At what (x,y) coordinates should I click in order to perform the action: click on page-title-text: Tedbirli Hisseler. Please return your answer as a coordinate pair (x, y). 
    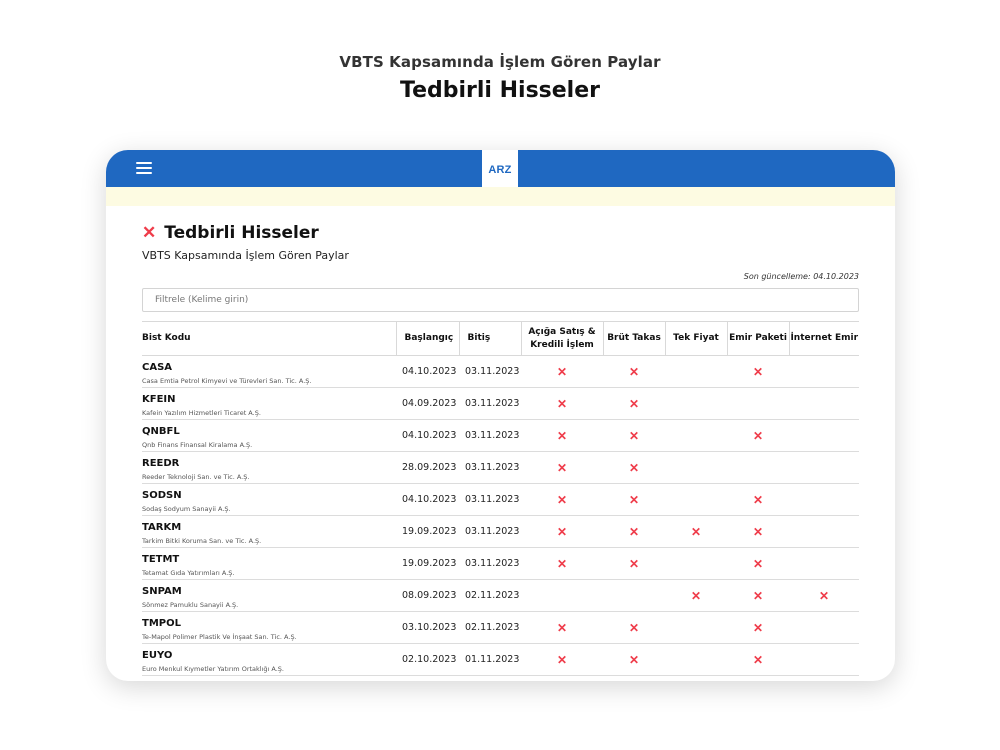
    Looking at the image, I should click on (241, 233).